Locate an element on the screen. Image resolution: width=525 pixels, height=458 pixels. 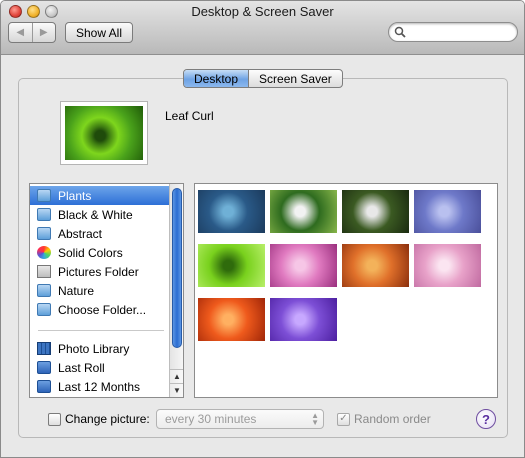
popup-arrows-icon: ▲ ▼ is located at coordinates (315, 419).